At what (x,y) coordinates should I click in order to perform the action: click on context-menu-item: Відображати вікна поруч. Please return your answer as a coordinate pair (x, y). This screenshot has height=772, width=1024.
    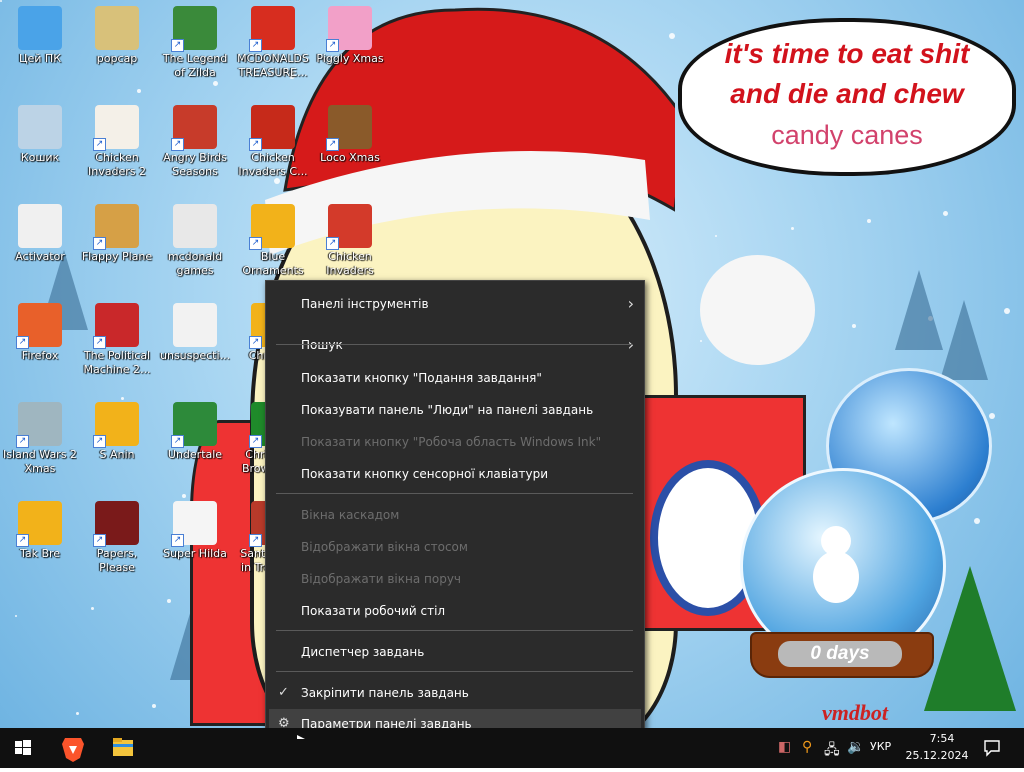
    Looking at the image, I should click on (455, 579).